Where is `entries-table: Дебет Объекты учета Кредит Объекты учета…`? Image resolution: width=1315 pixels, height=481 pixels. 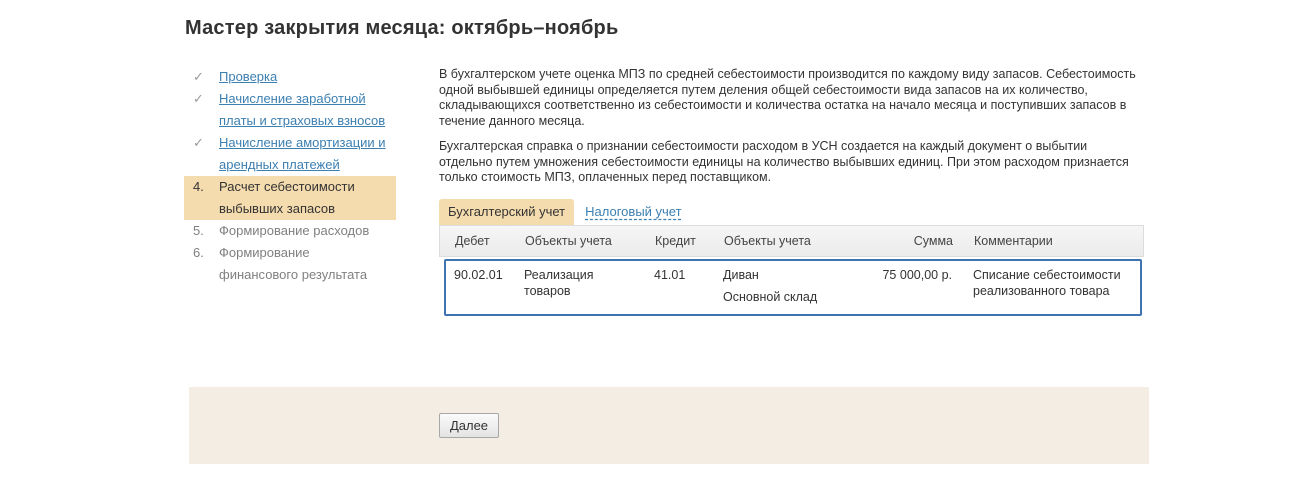
entries-table: Дебет Объекты учета Кредит Объекты учета… is located at coordinates (791, 270).